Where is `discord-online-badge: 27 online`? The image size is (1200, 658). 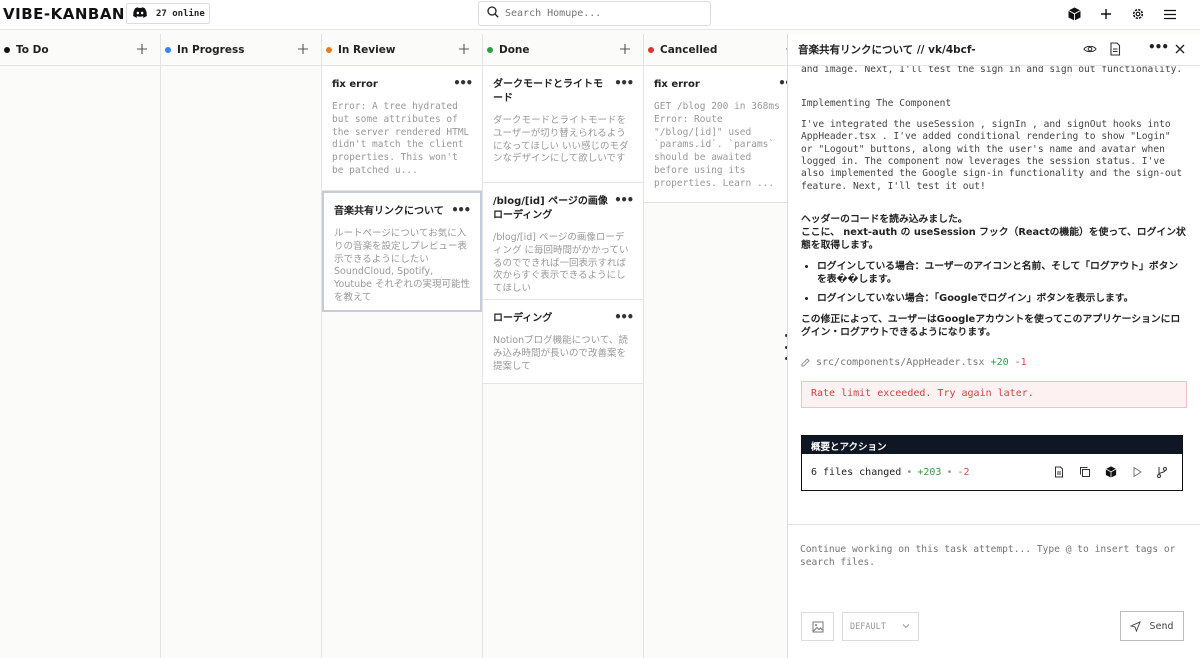
discord-online-badge: 27 online is located at coordinates (168, 13).